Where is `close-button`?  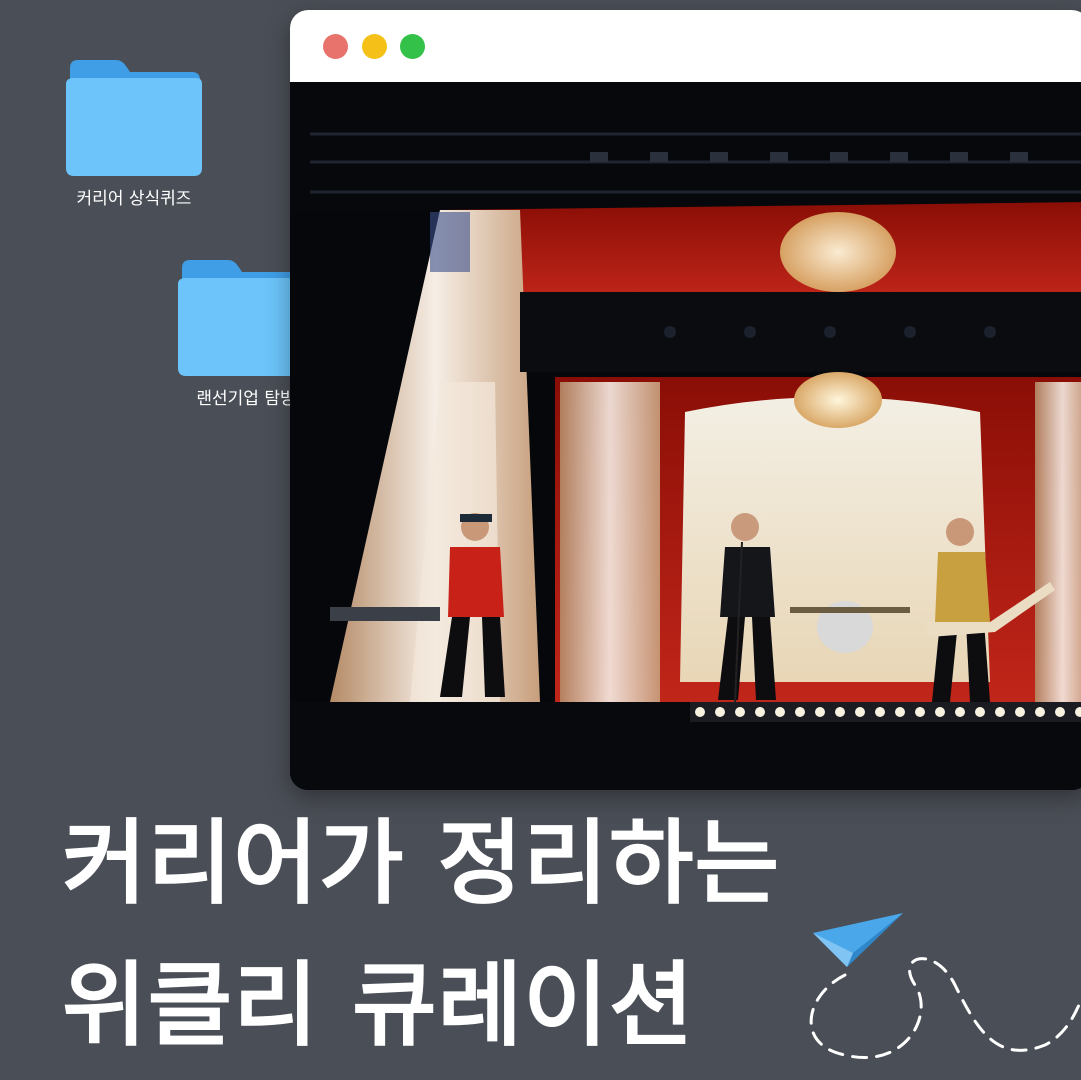 close-button is located at coordinates (335, 46).